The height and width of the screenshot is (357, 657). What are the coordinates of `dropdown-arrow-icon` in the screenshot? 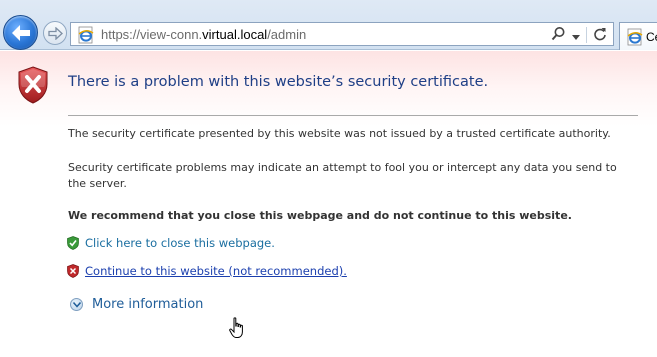 It's located at (576, 35).